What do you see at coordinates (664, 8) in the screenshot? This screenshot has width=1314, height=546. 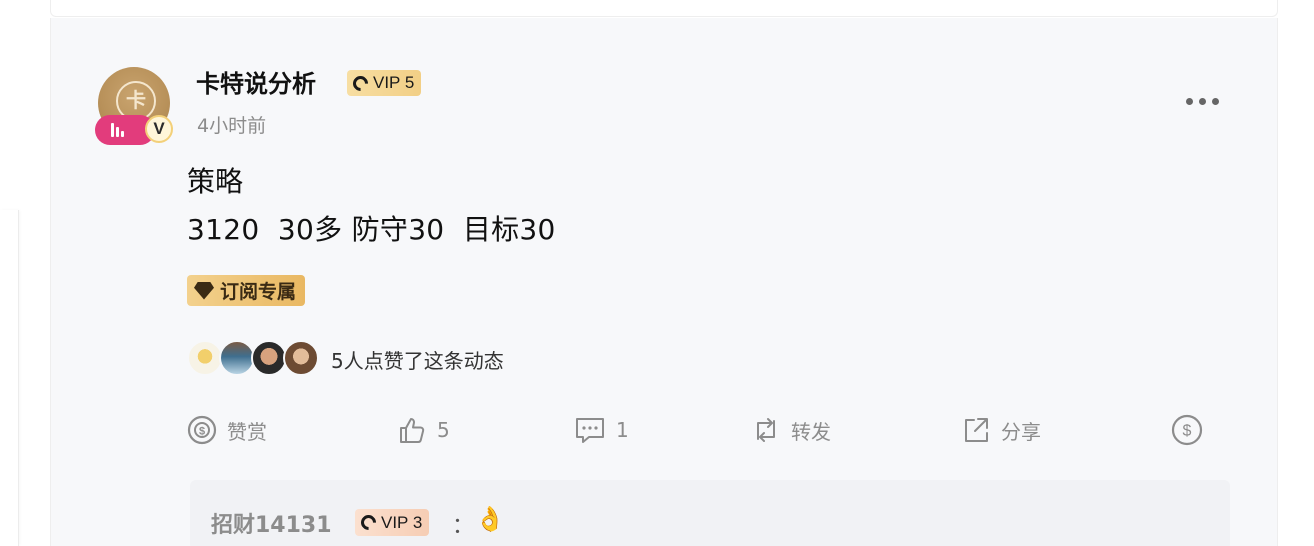 I see `previous-post-card` at bounding box center [664, 8].